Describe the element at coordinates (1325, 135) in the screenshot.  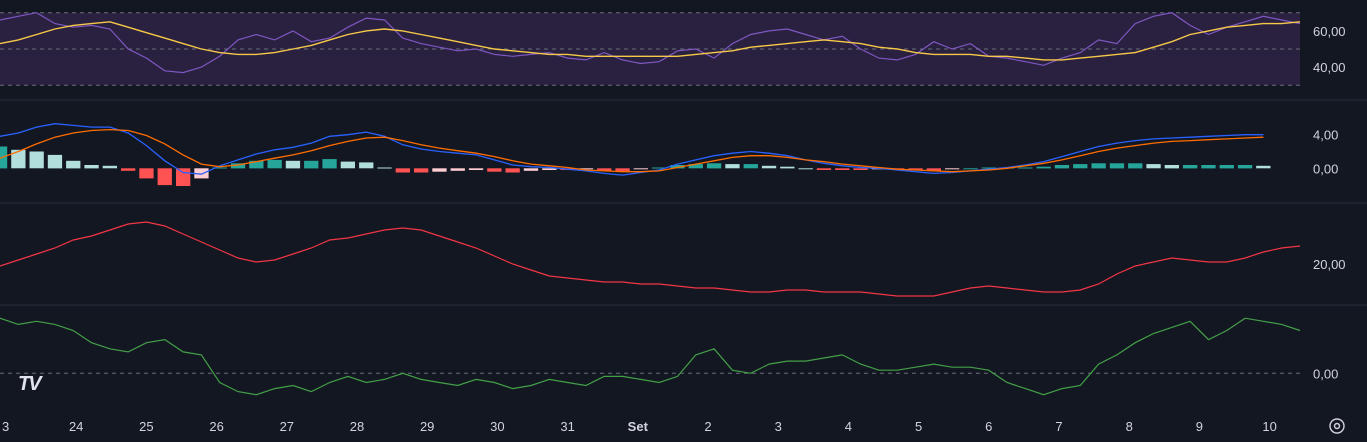
I see `macd-ytick-4: 4,00` at that location.